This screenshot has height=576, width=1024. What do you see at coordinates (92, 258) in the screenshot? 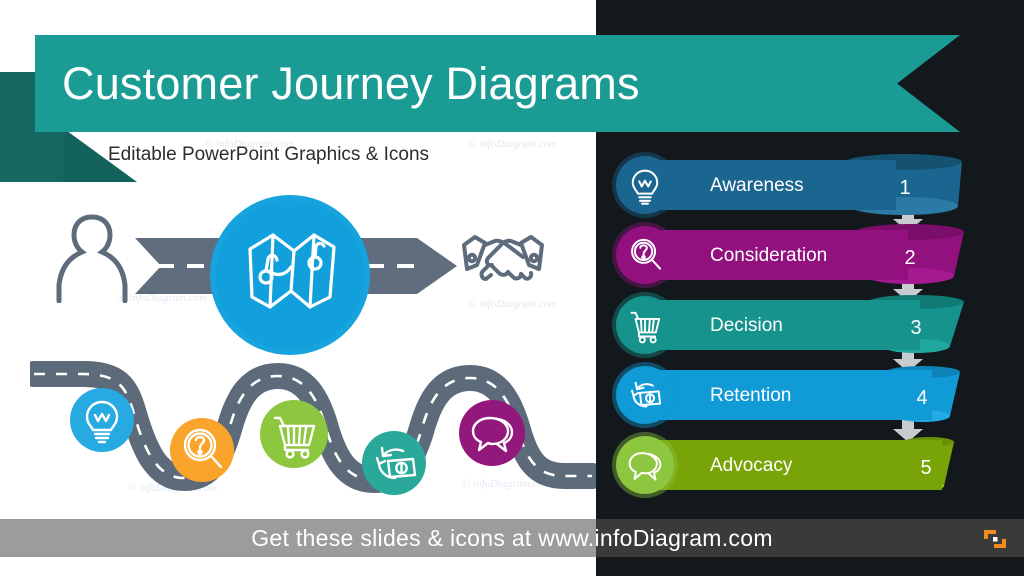
I see `person-silhouette-icon` at bounding box center [92, 258].